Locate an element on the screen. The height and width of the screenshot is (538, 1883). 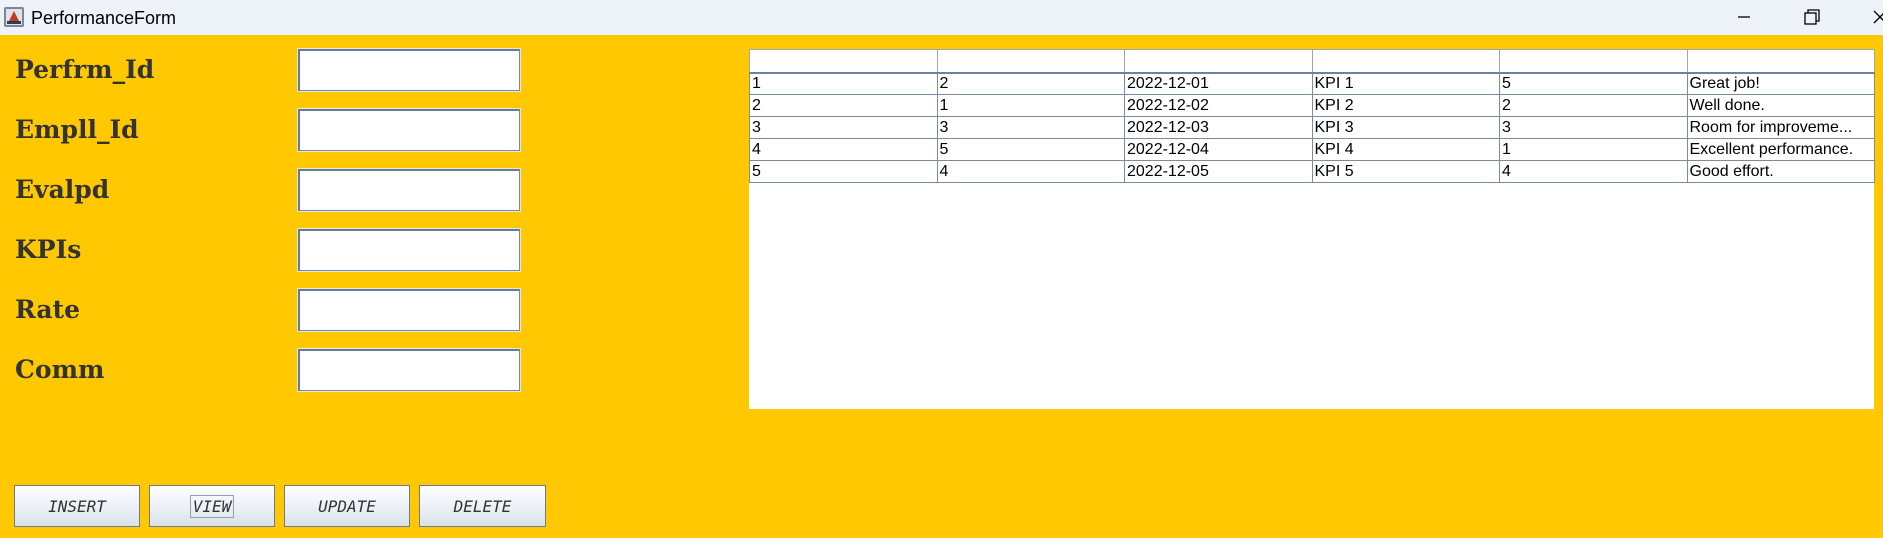
table-cell: Well done. is located at coordinates (1780, 105).